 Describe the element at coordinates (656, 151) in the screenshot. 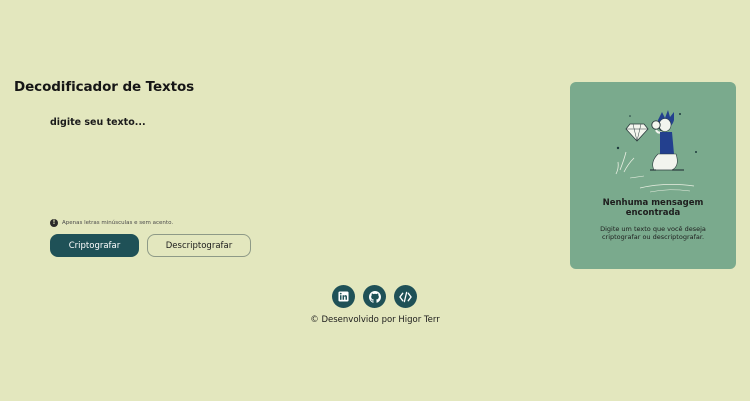

I see `person-searching-illustration` at that location.